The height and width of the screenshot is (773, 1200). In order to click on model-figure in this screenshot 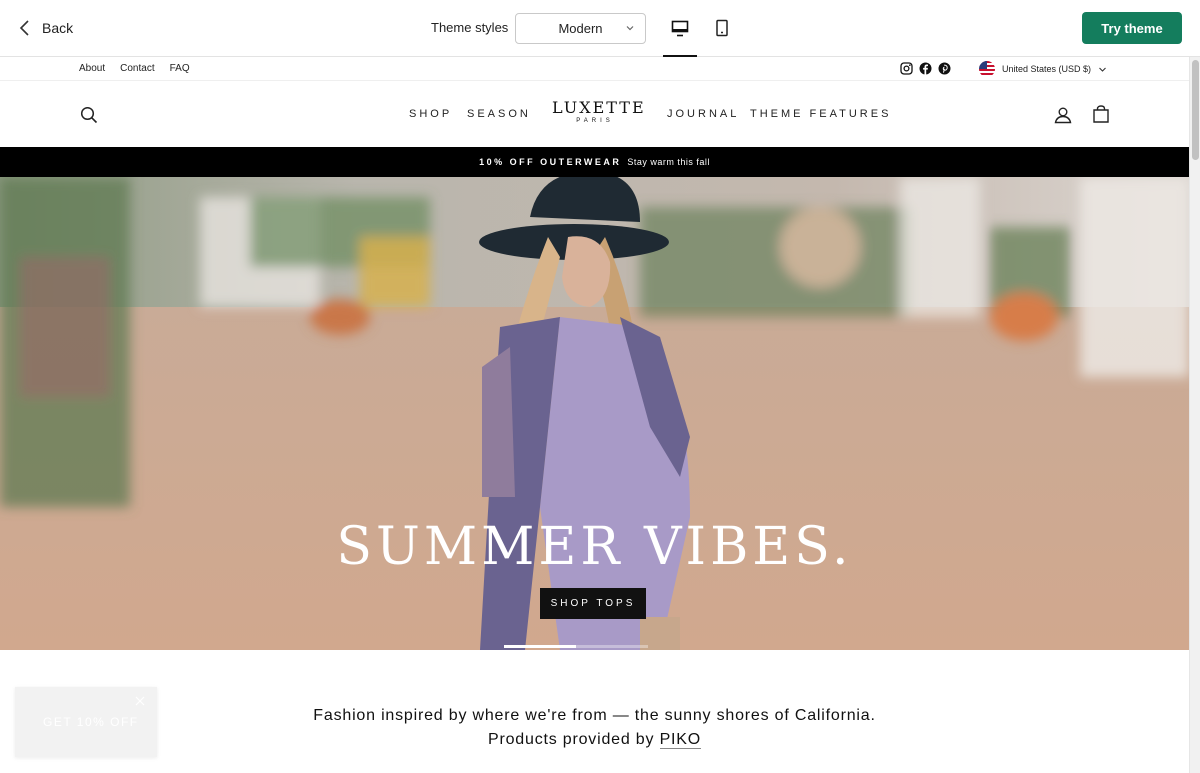, I will do `click(584, 413)`.